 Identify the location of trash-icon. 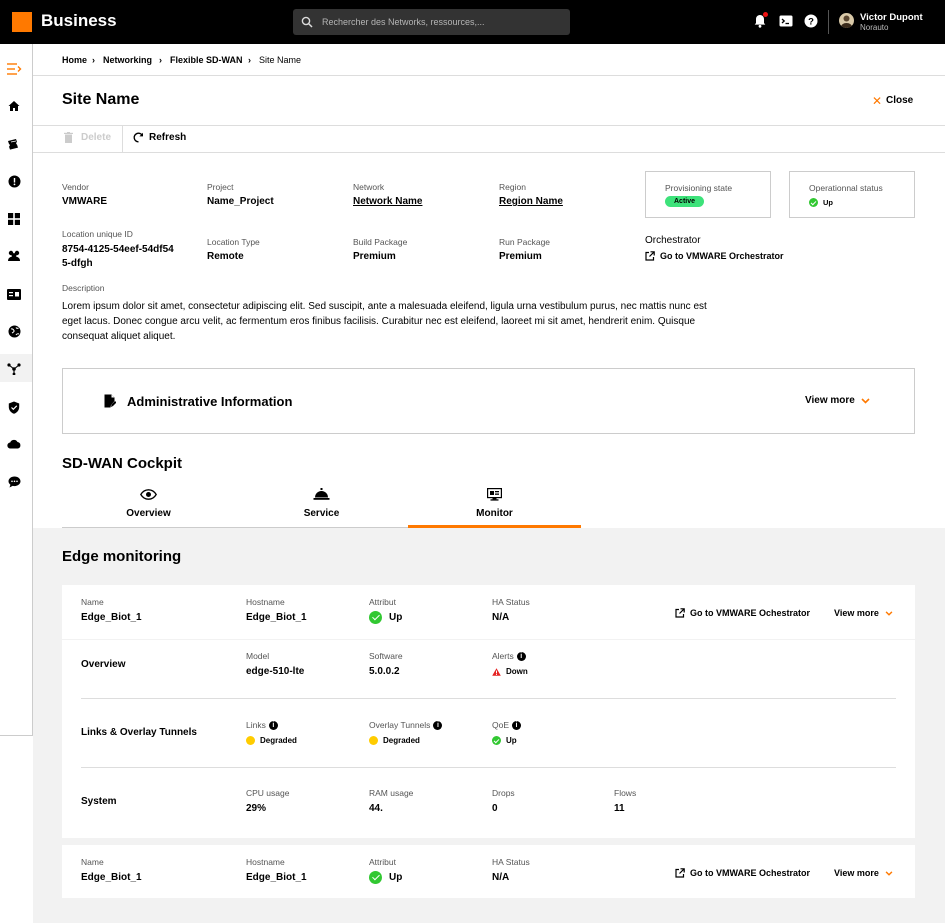
(68, 137).